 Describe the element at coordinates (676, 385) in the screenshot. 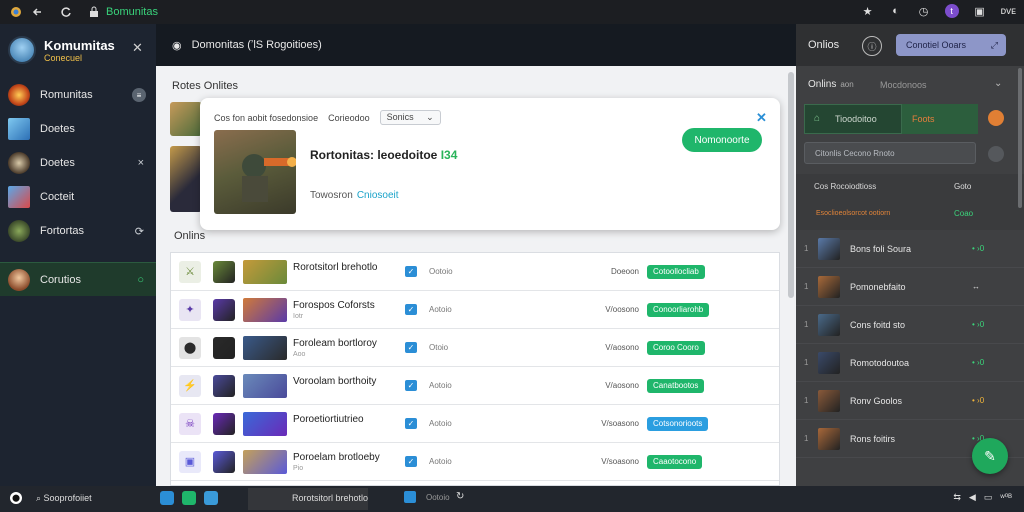

I see `row-action-button: Canatbootos` at that location.